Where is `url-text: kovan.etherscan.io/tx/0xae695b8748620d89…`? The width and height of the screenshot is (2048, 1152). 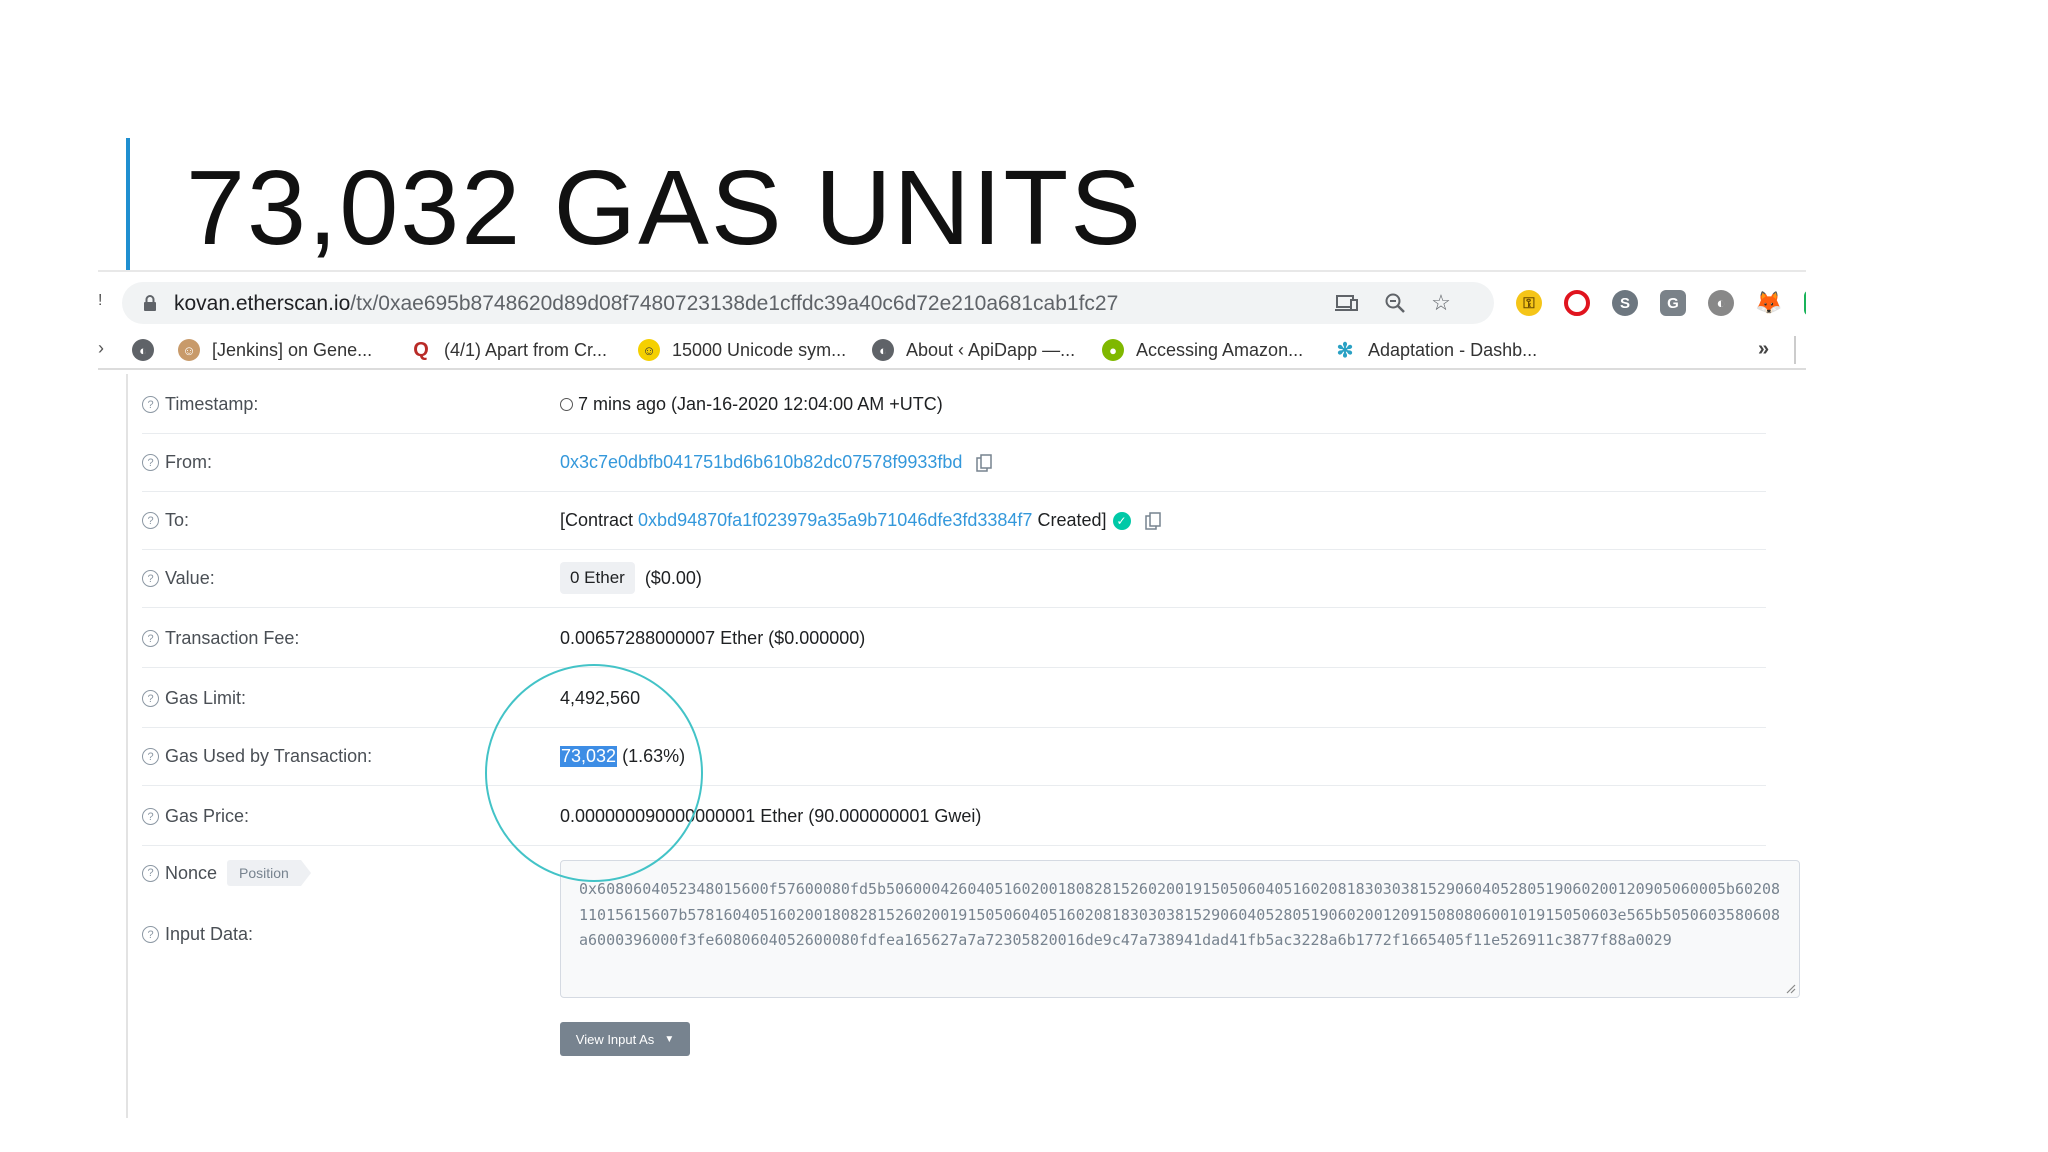
url-text: kovan.etherscan.io/tx/0xae695b8748620d89… is located at coordinates (646, 304).